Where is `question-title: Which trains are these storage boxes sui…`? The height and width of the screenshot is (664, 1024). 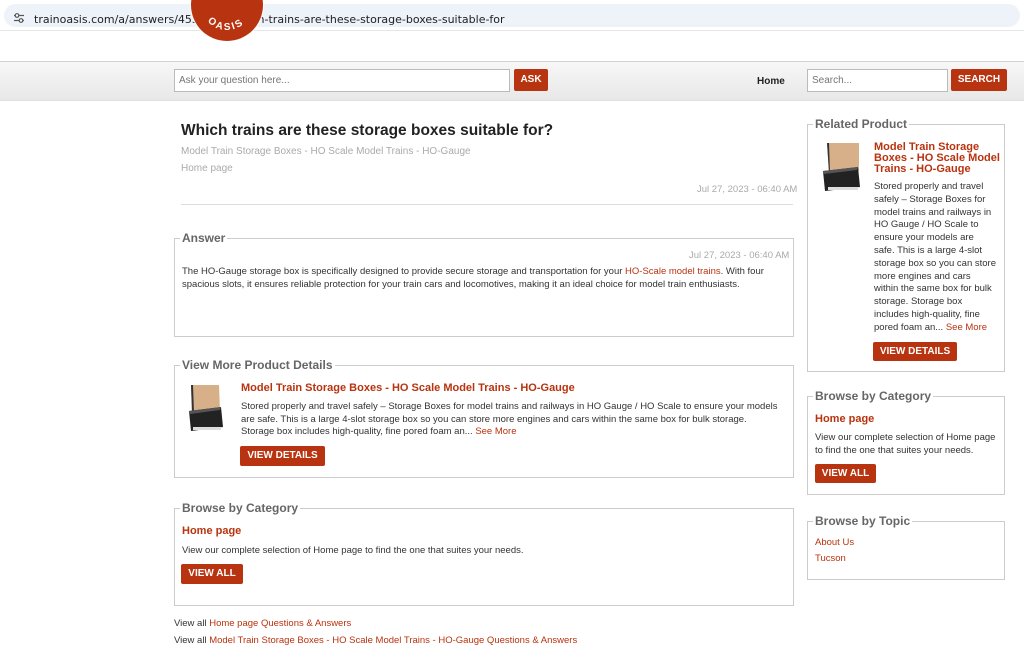
question-title: Which trains are these storage boxes sui… is located at coordinates (367, 130).